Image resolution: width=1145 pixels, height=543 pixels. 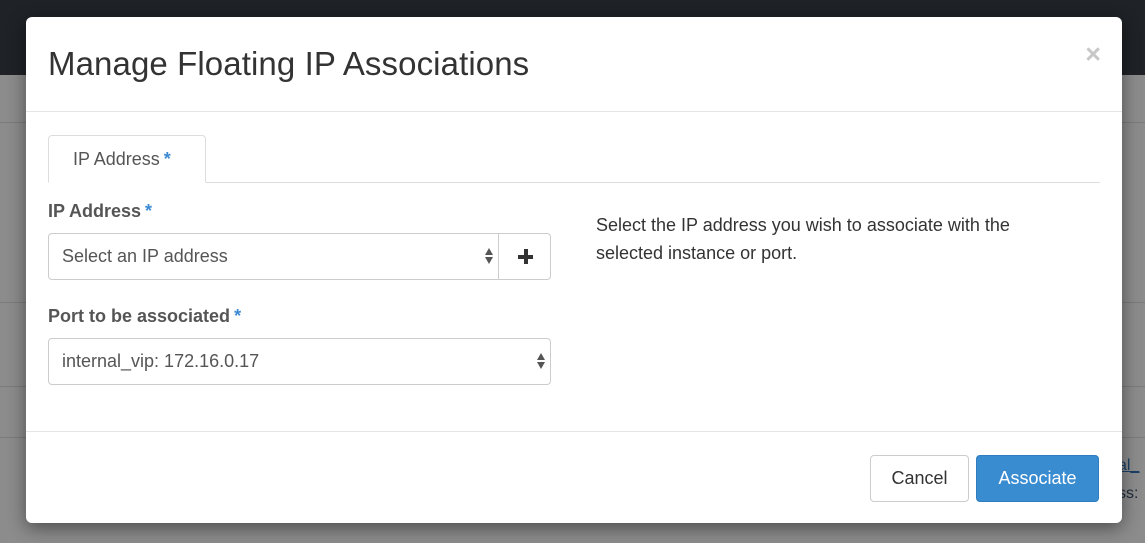 I want to click on tab-label: IP Address, so click(x=116, y=159).